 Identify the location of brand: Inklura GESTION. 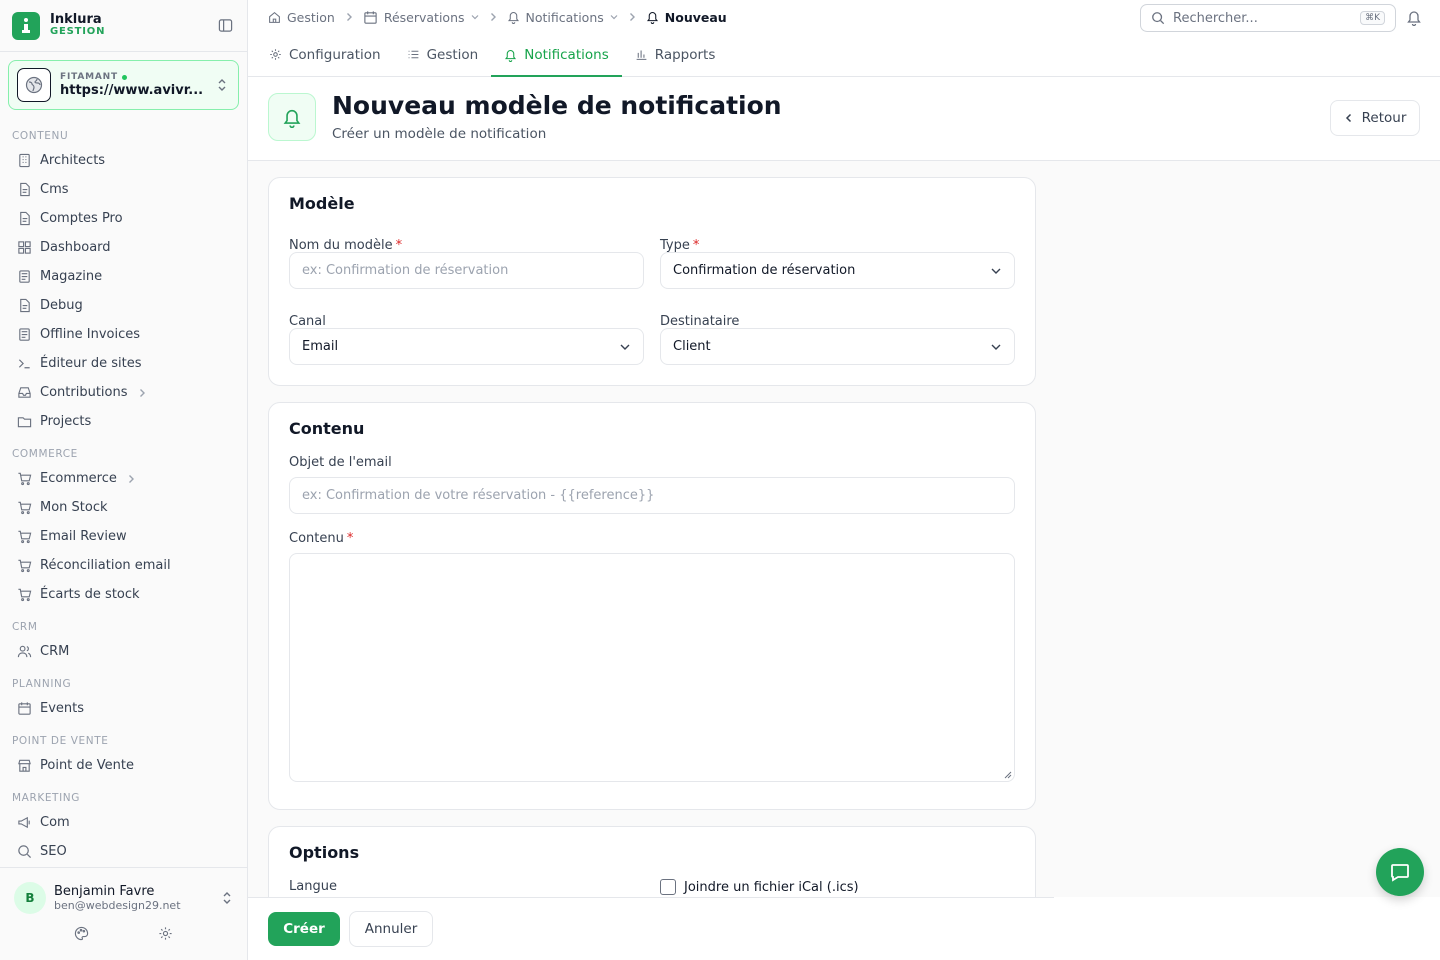
(123, 26).